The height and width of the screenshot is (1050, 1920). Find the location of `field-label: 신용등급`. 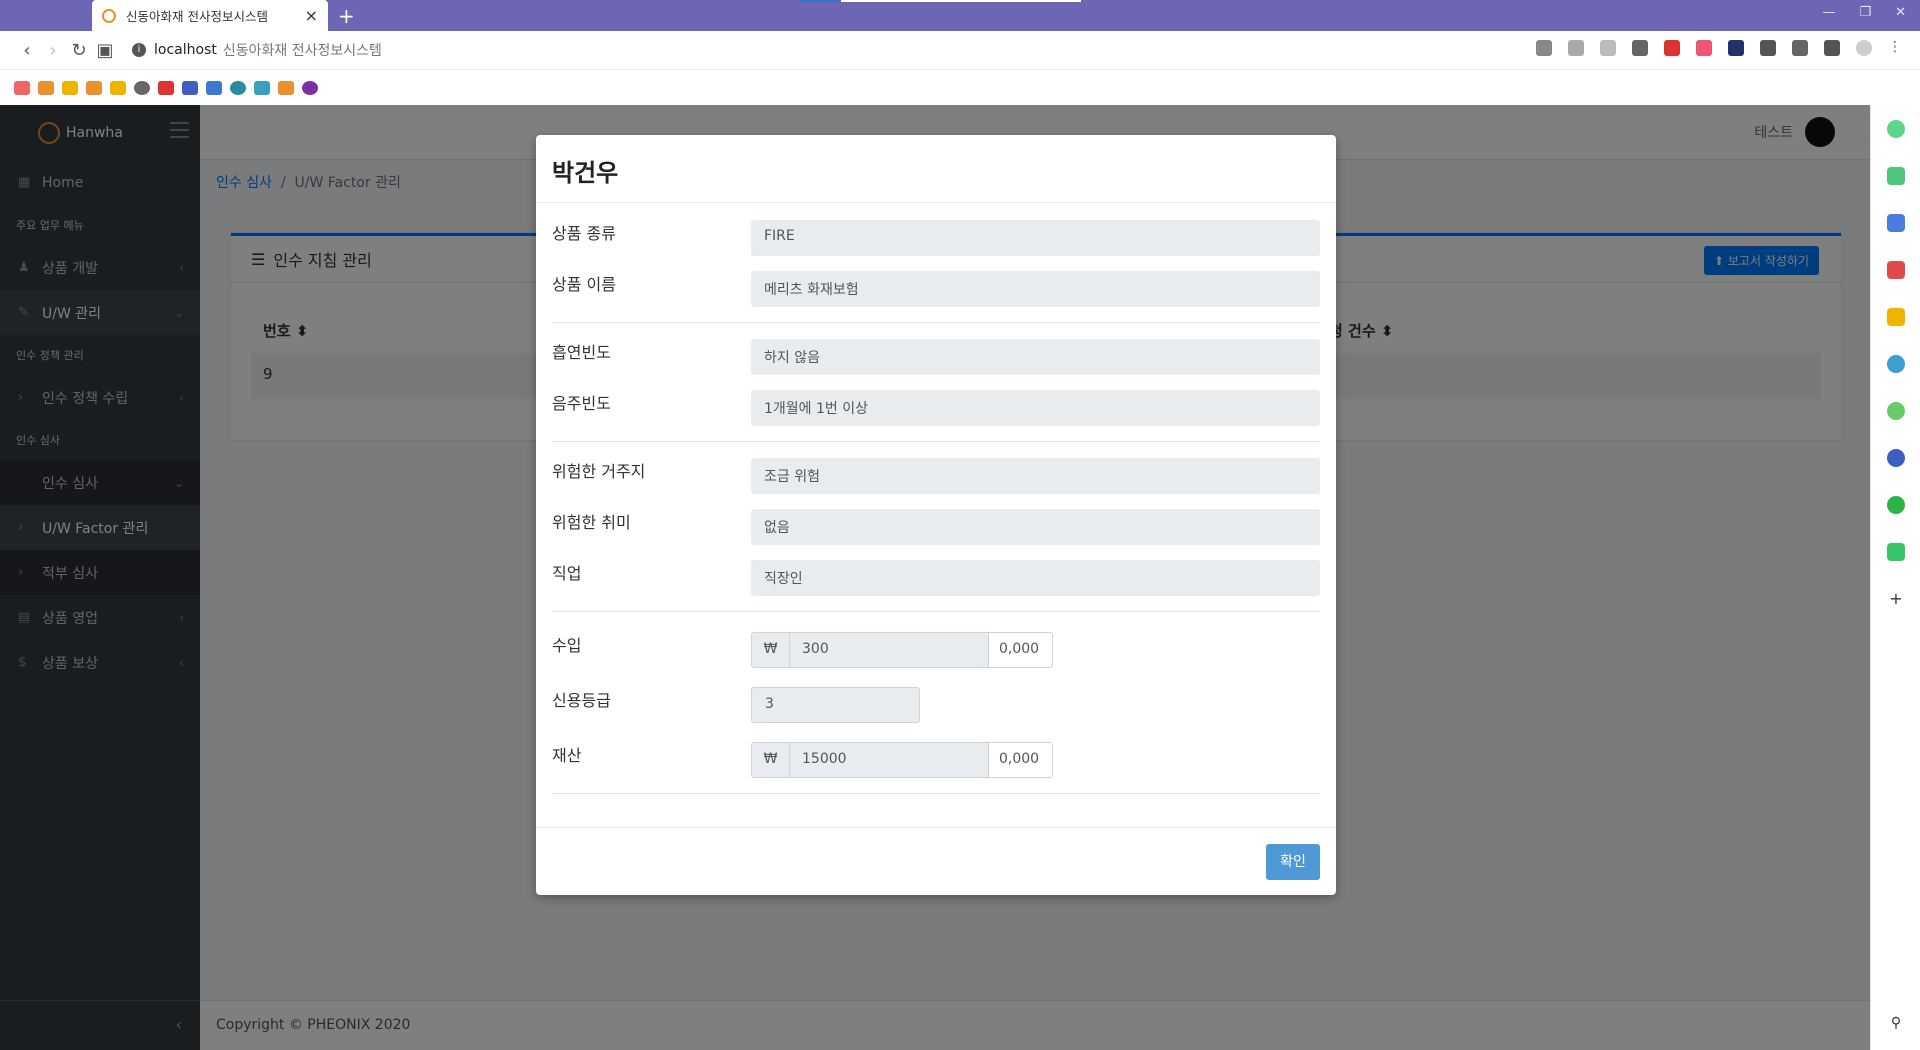

field-label: 신용등급 is located at coordinates (581, 700).